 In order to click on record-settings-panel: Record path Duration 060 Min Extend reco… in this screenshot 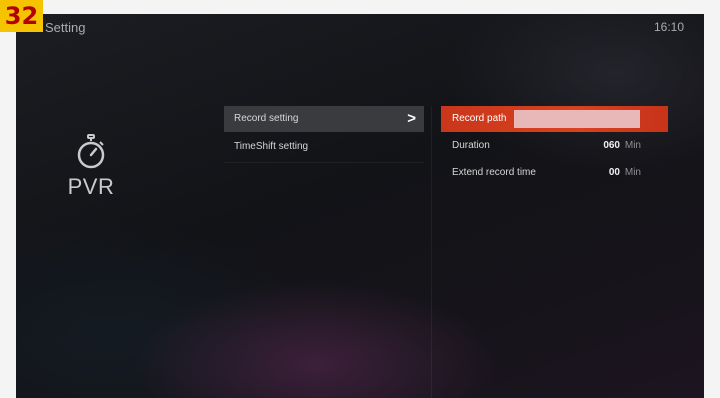, I will do `click(554, 146)`.